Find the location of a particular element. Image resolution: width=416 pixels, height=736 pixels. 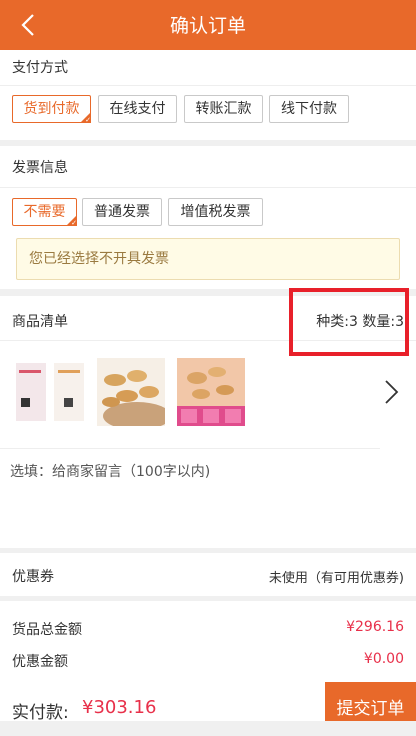

payment-option-label: 转账汇款 is located at coordinates (223, 109).